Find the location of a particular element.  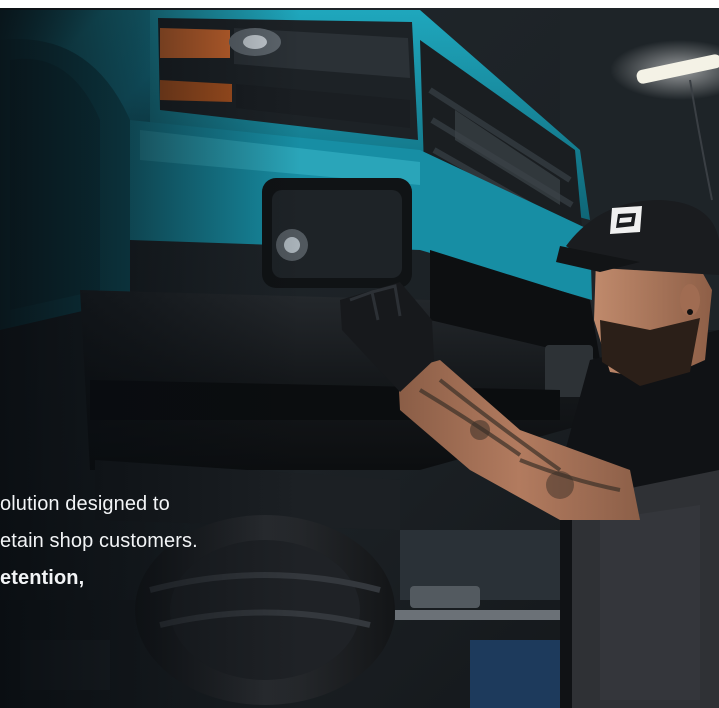

hero-copy-line-2: etain shop customers. is located at coordinates (99, 541).